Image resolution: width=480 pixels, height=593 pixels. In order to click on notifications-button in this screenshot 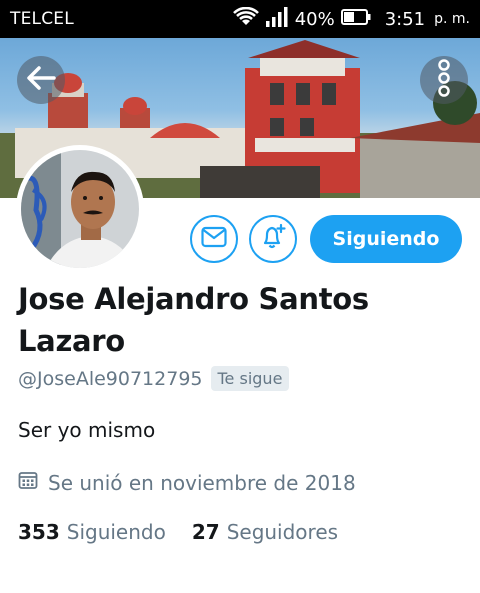, I will do `click(273, 239)`.